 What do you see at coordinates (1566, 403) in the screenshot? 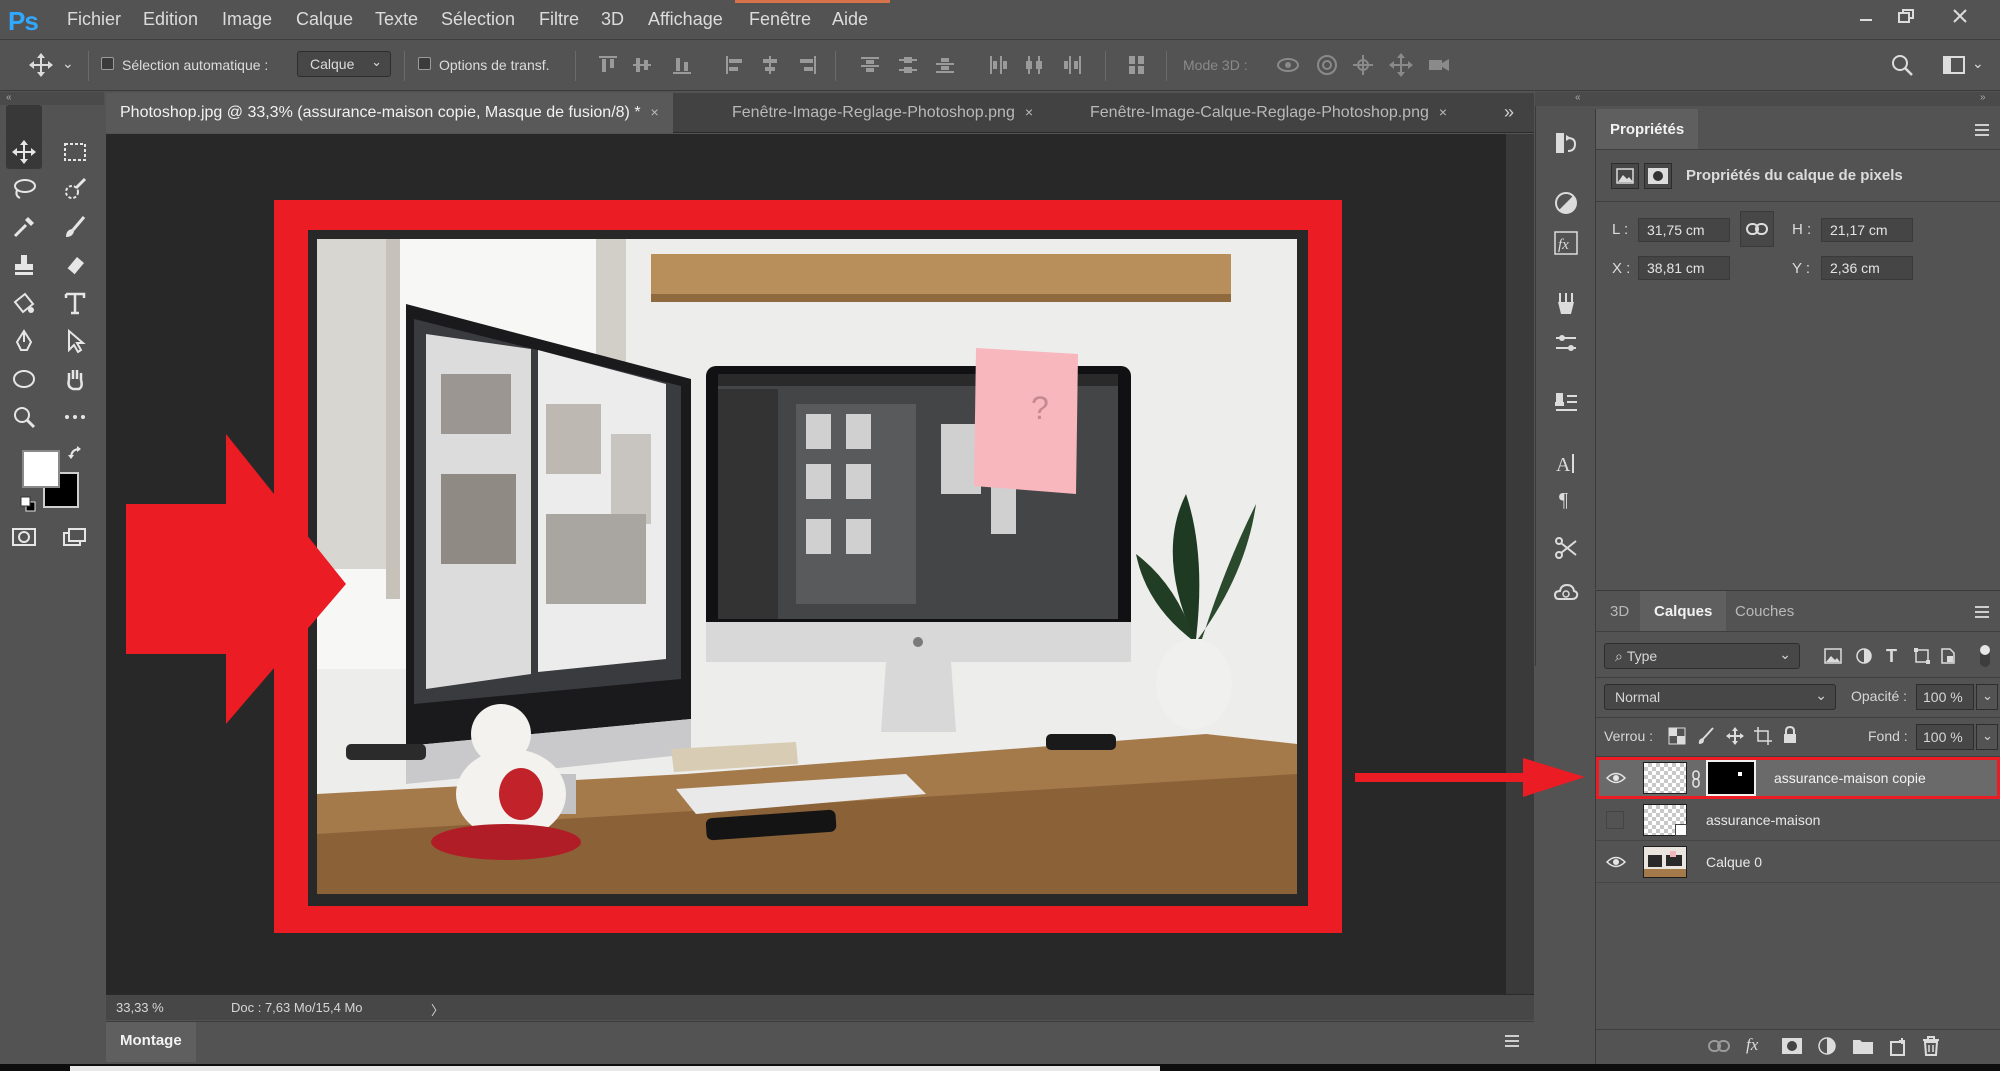
I see `clone-source-icon` at bounding box center [1566, 403].